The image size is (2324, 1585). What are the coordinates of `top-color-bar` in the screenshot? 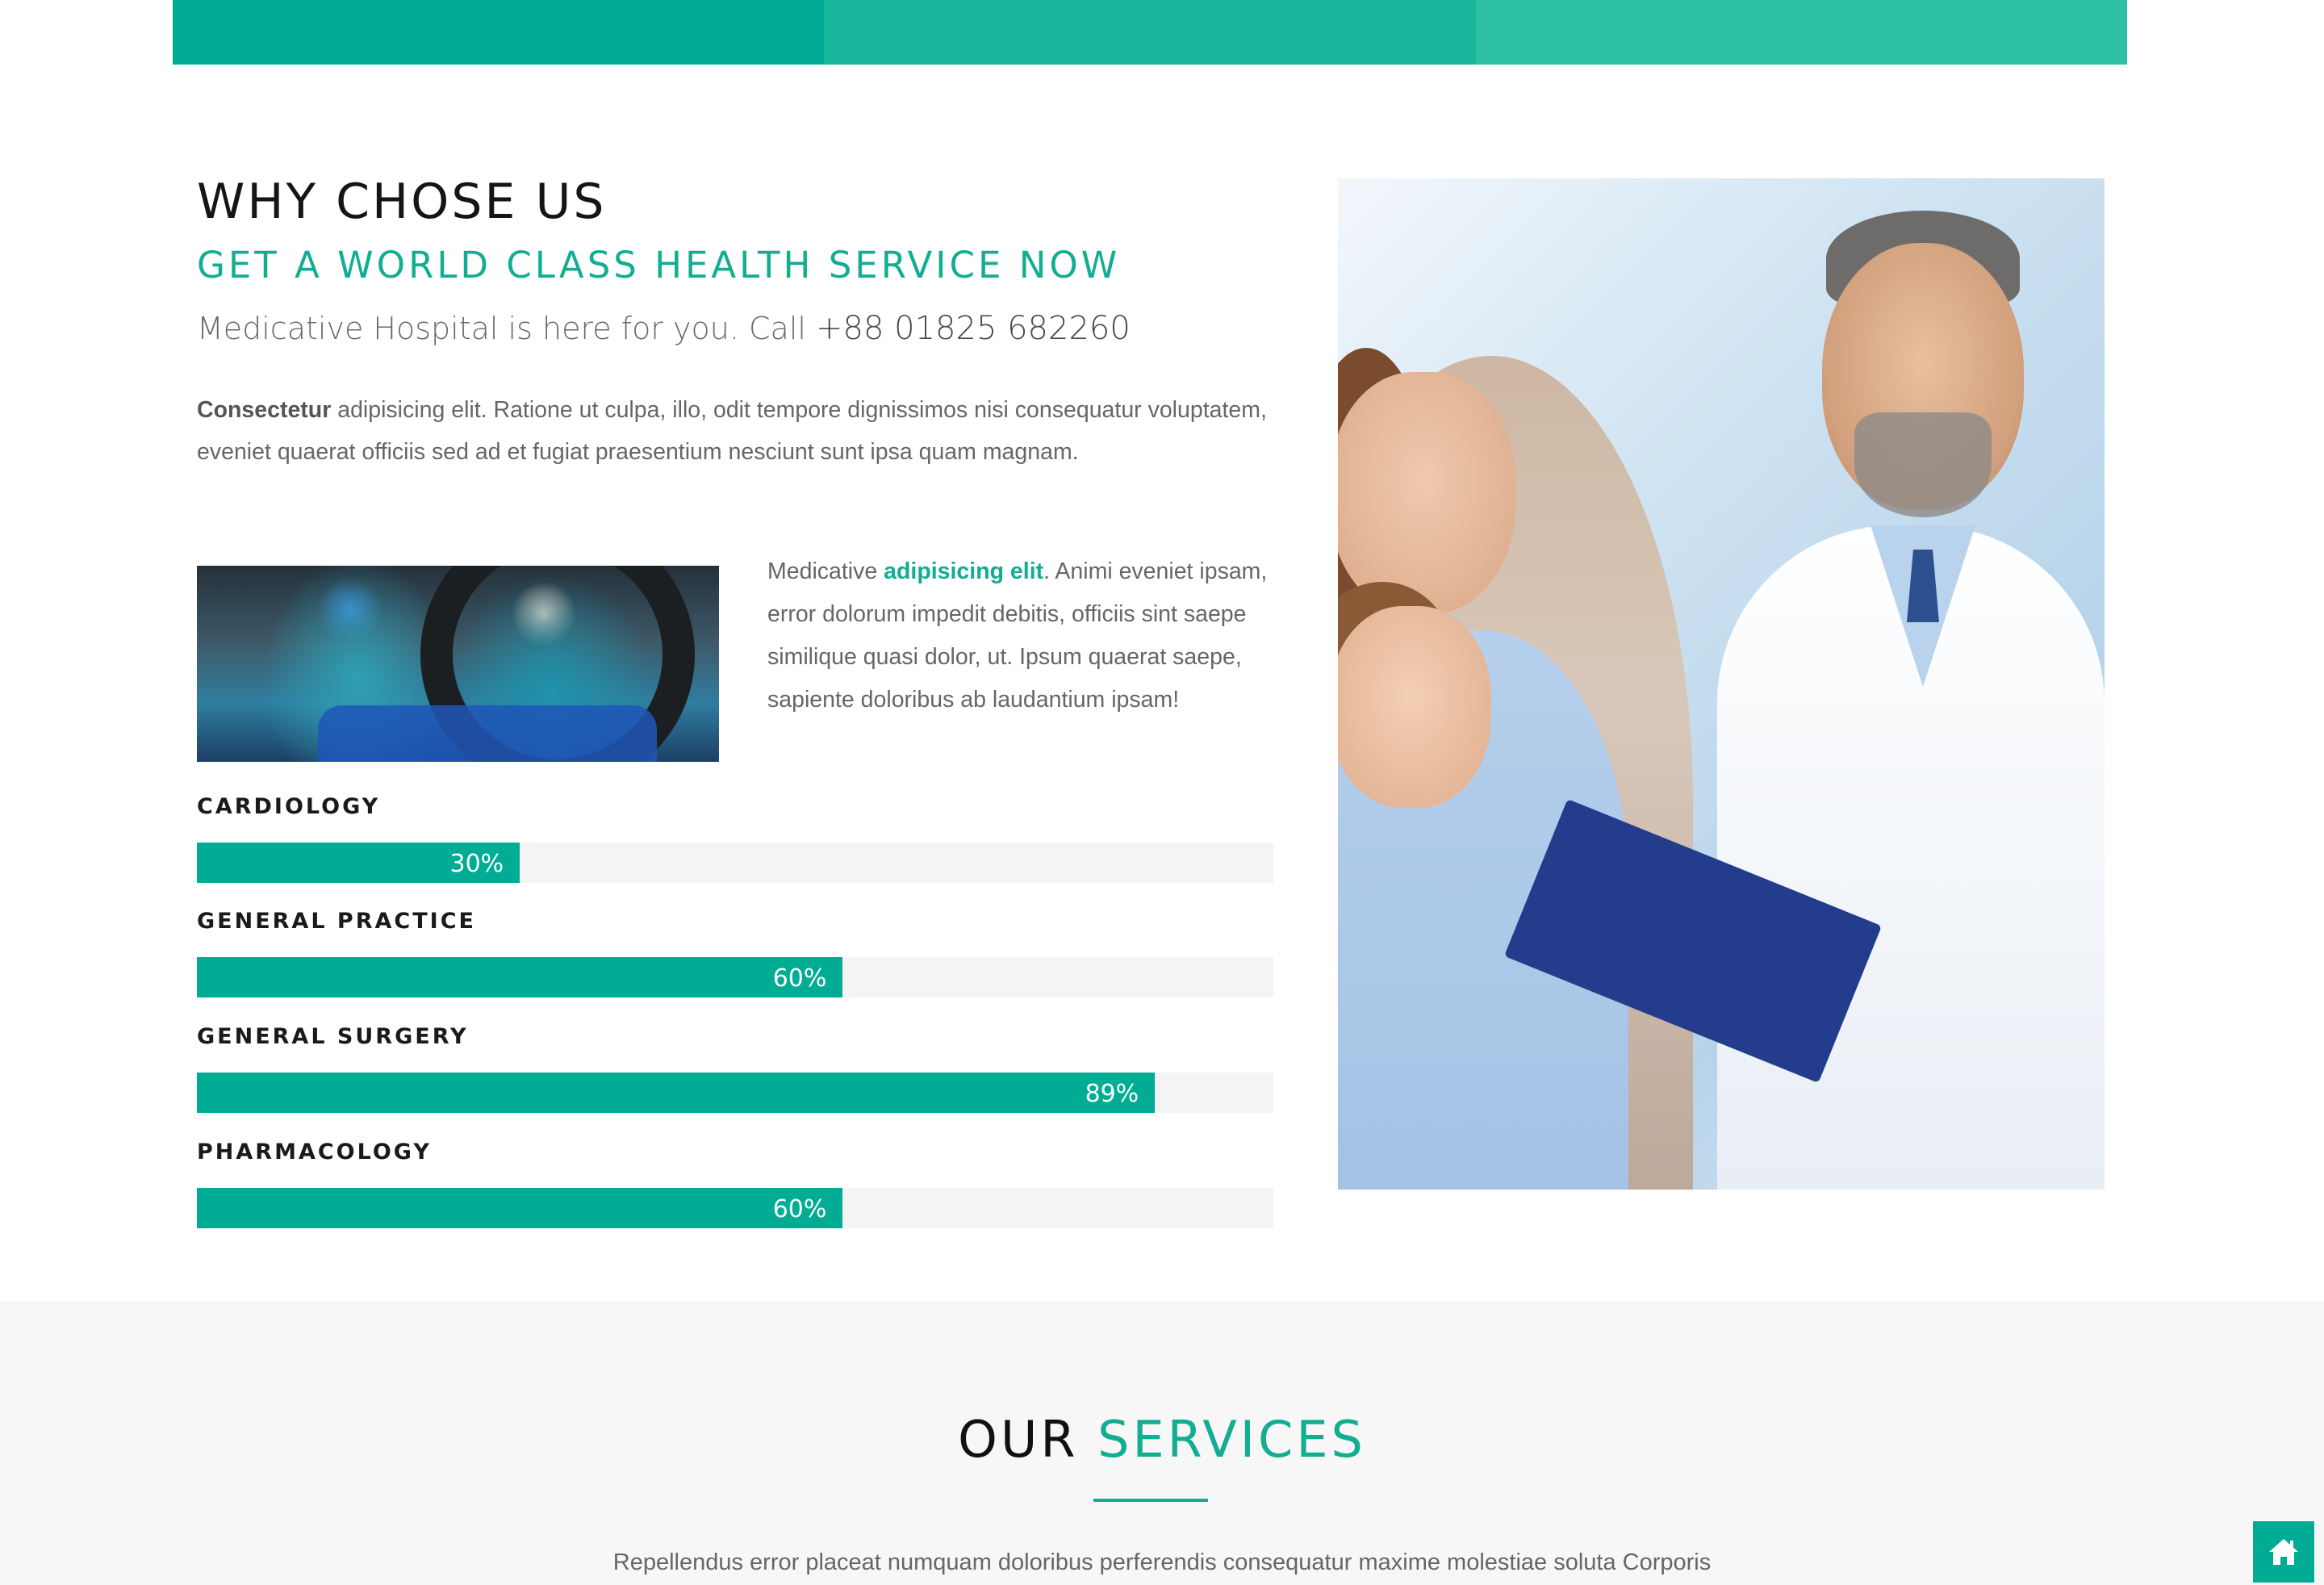 It's located at (1150, 32).